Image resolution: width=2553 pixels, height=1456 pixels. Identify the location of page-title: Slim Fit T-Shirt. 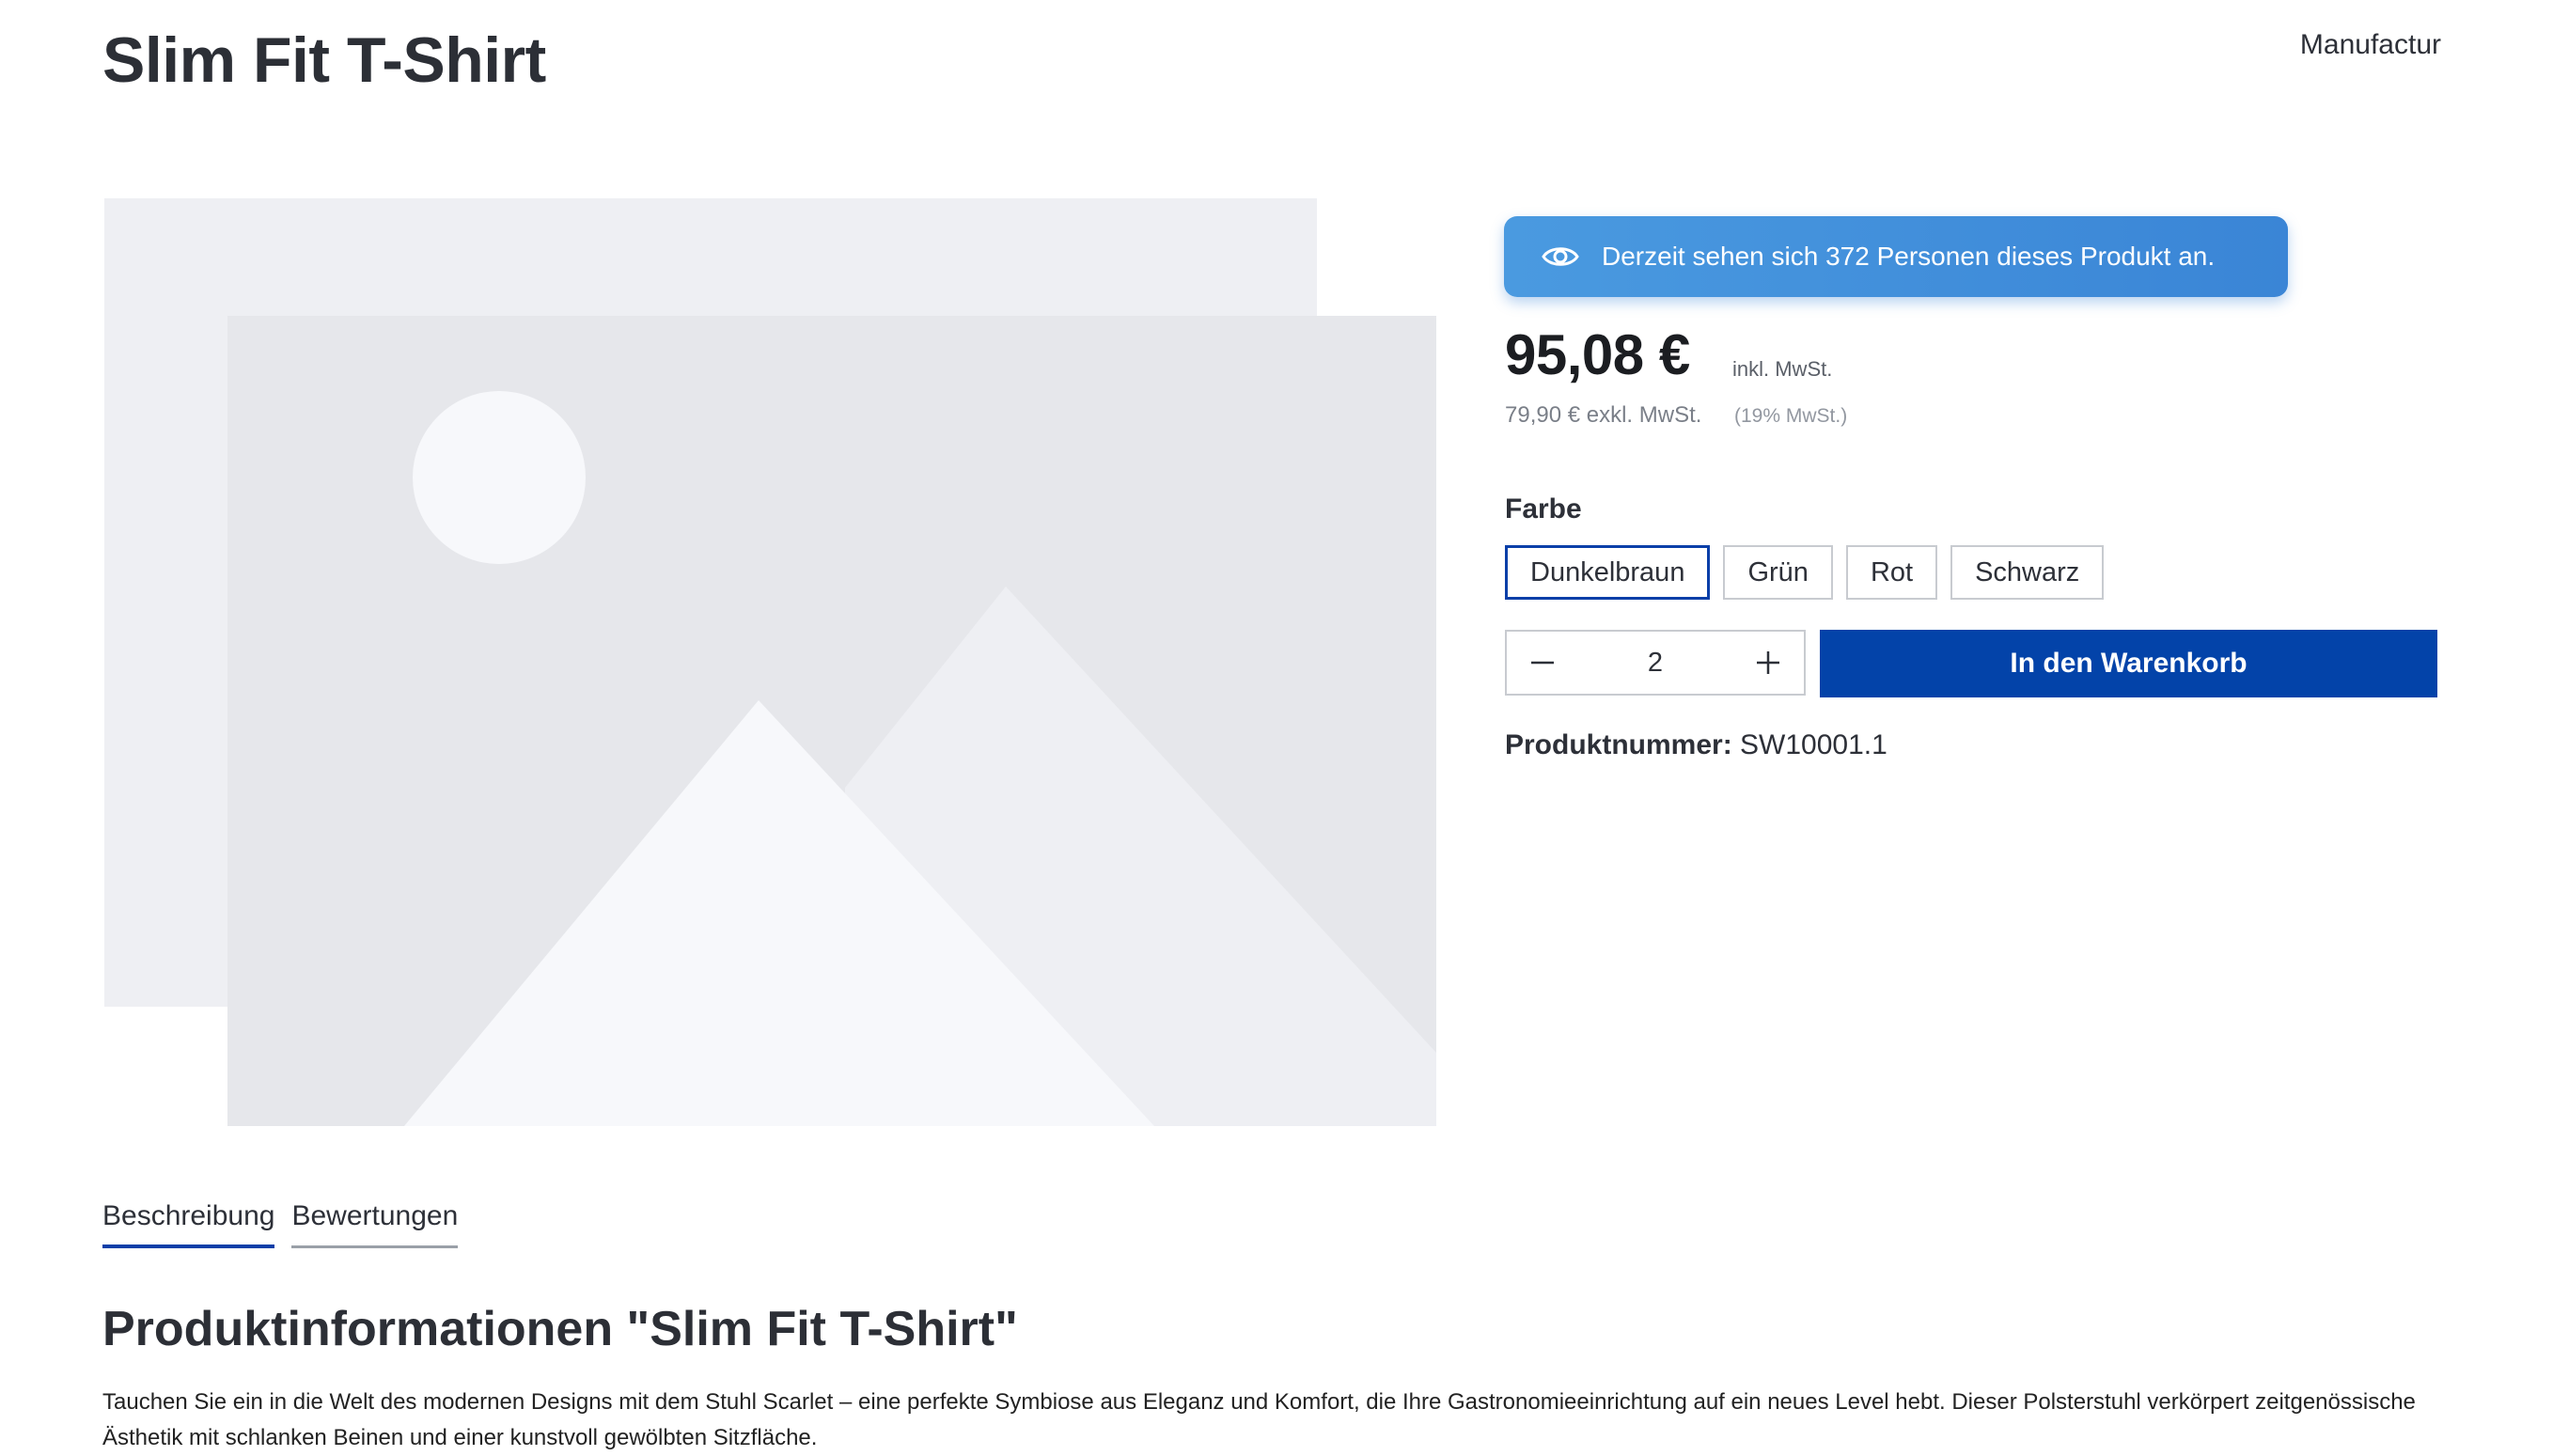
(324, 60).